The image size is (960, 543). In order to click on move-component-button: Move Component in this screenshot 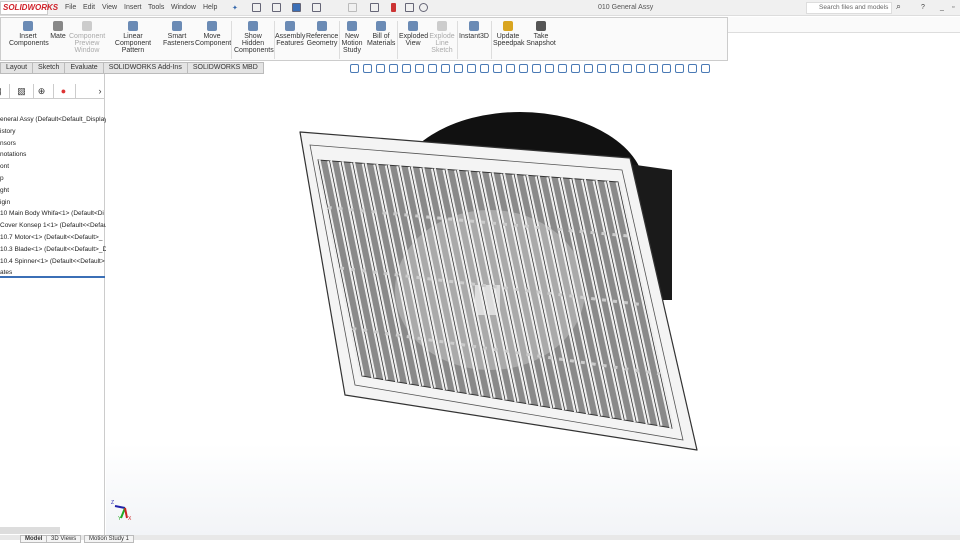, I will do `click(213, 34)`.